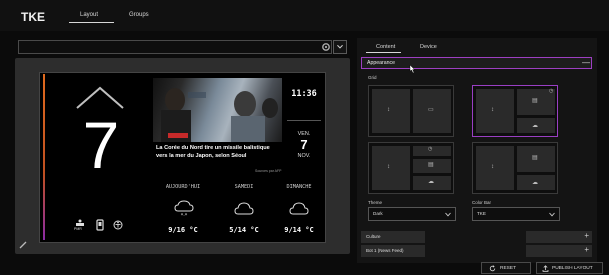 This screenshot has width=609, height=275. I want to click on weather-label: SAMEDI, so click(244, 187).